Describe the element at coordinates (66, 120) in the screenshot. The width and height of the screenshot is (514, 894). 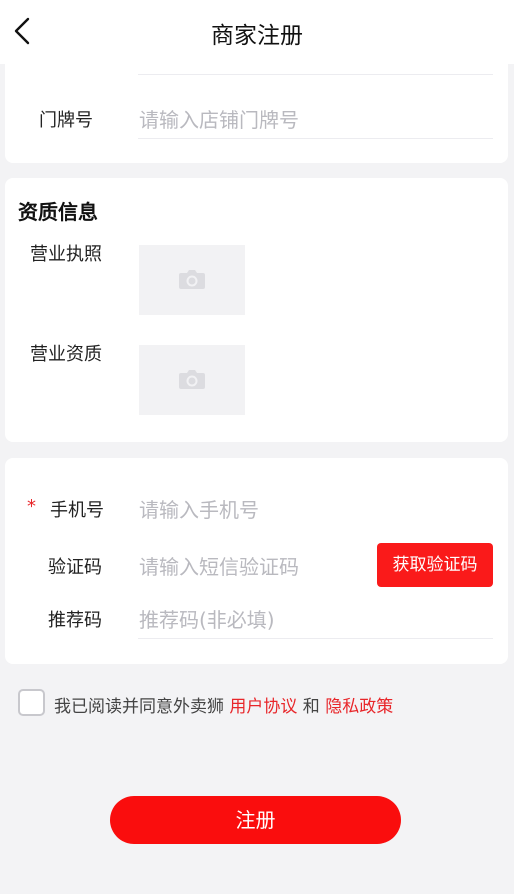
I see `door-number-label: 门牌号` at that location.